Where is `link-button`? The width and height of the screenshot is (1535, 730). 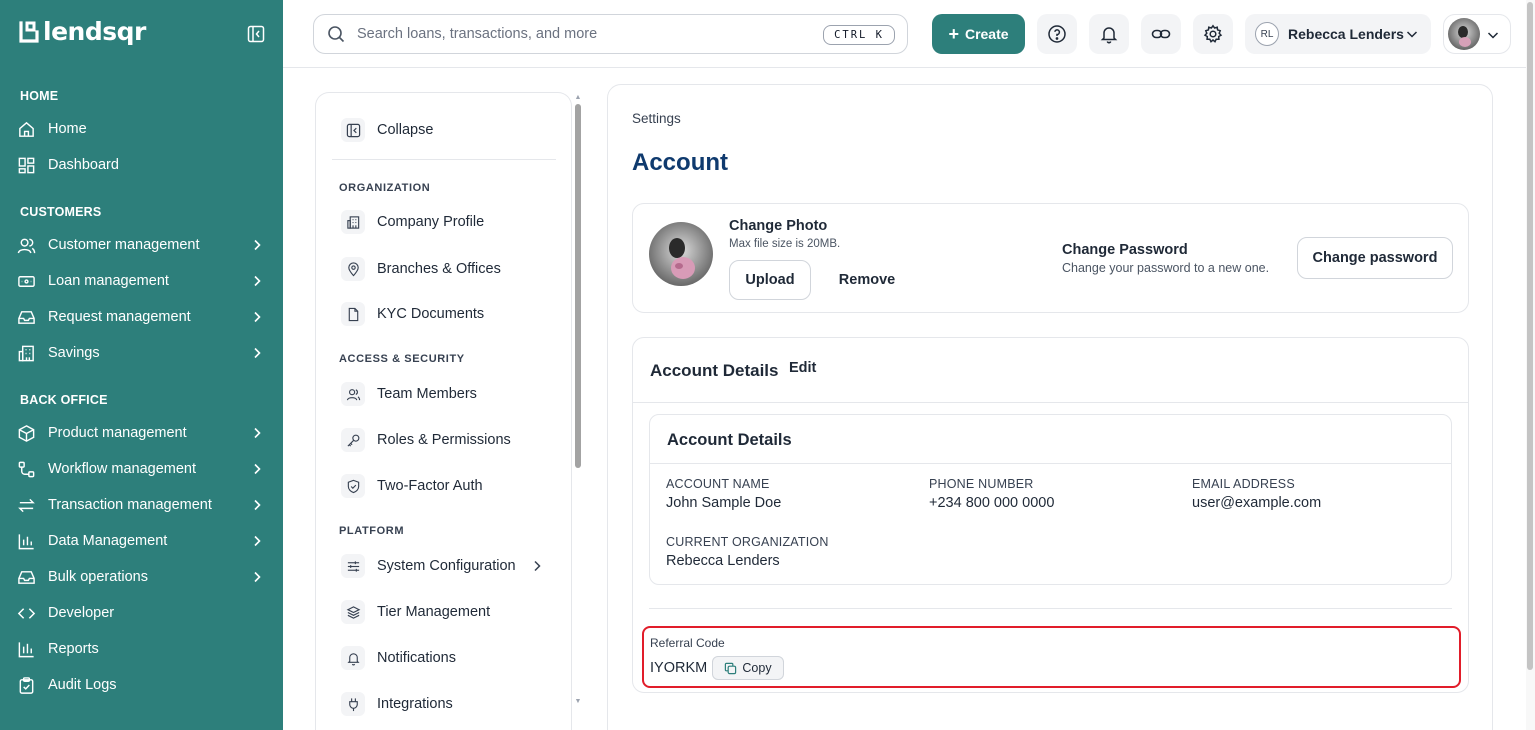
link-button is located at coordinates (1161, 34).